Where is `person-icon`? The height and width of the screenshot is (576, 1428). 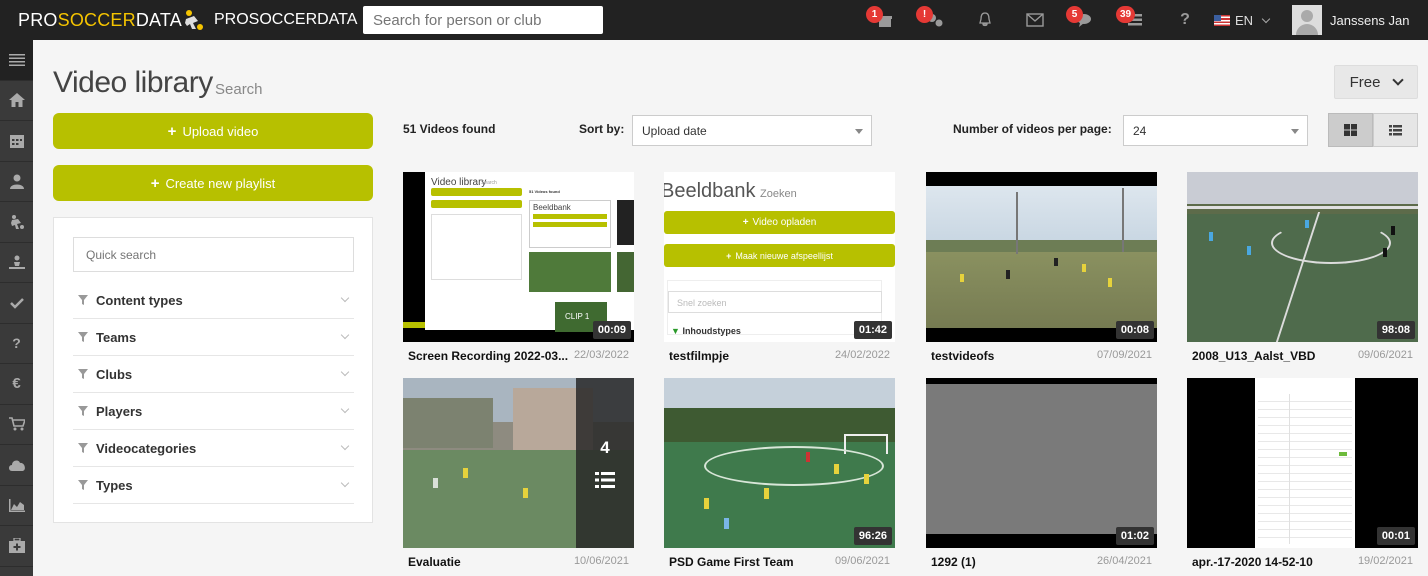
person-icon is located at coordinates (16, 181).